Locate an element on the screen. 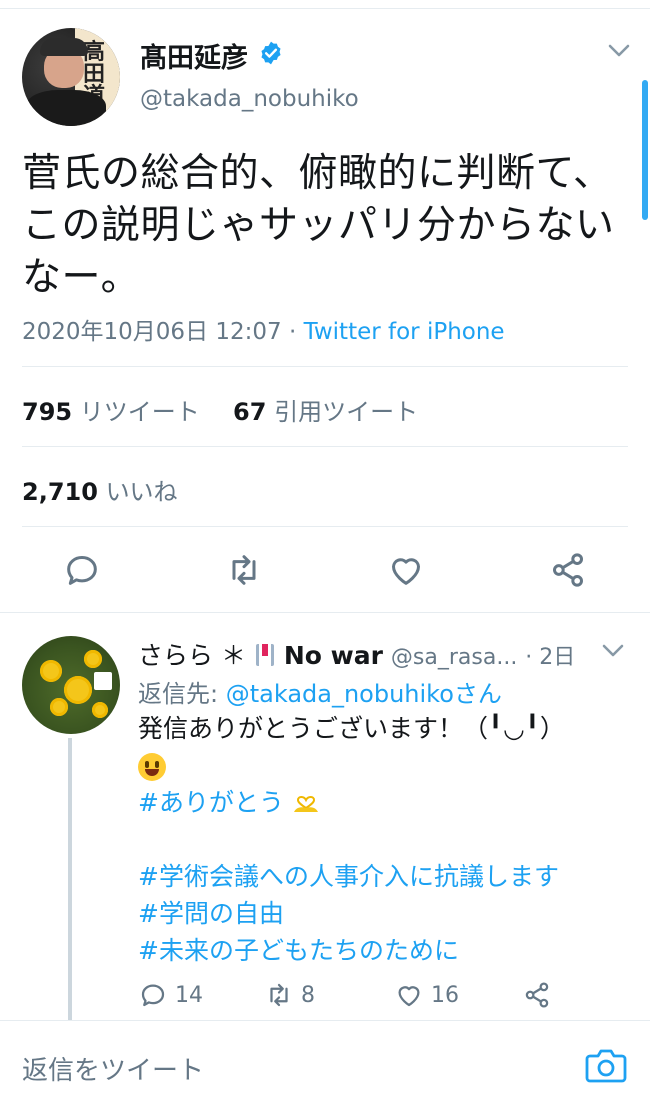 The width and height of the screenshot is (650, 1093). reply-to-line: 返信先: @takada_nobuhikoさん is located at coordinates (320, 694).